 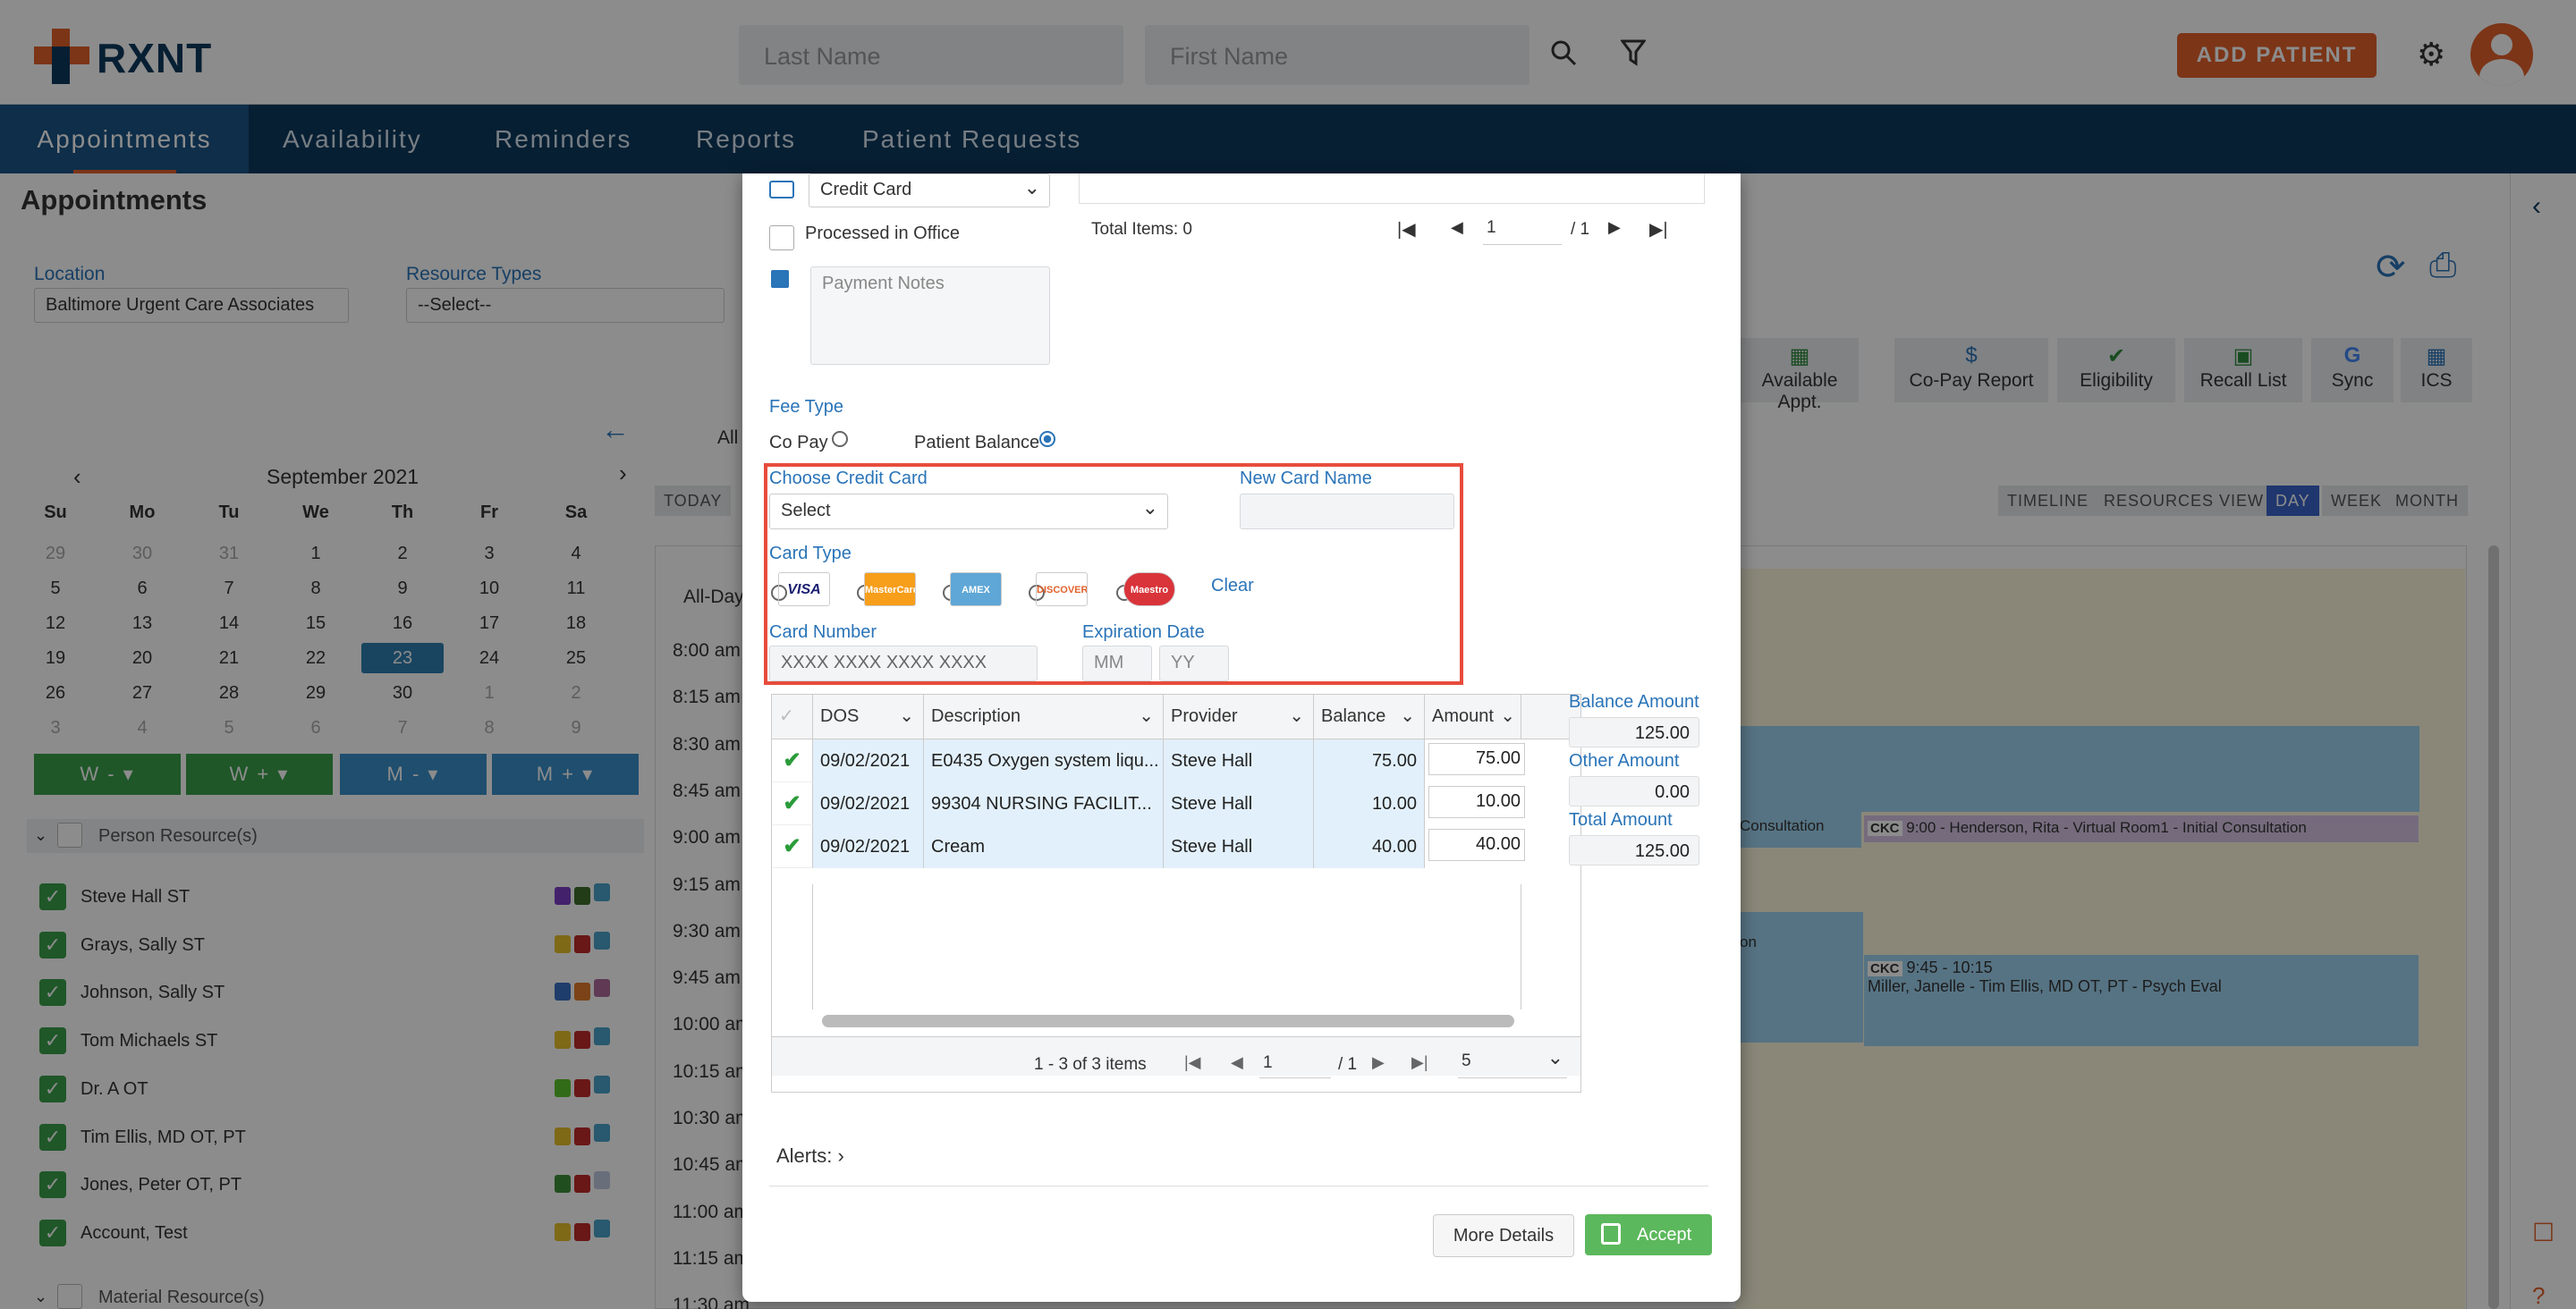 What do you see at coordinates (1800, 830) in the screenshot?
I see `event-consultation-left: Consultation` at bounding box center [1800, 830].